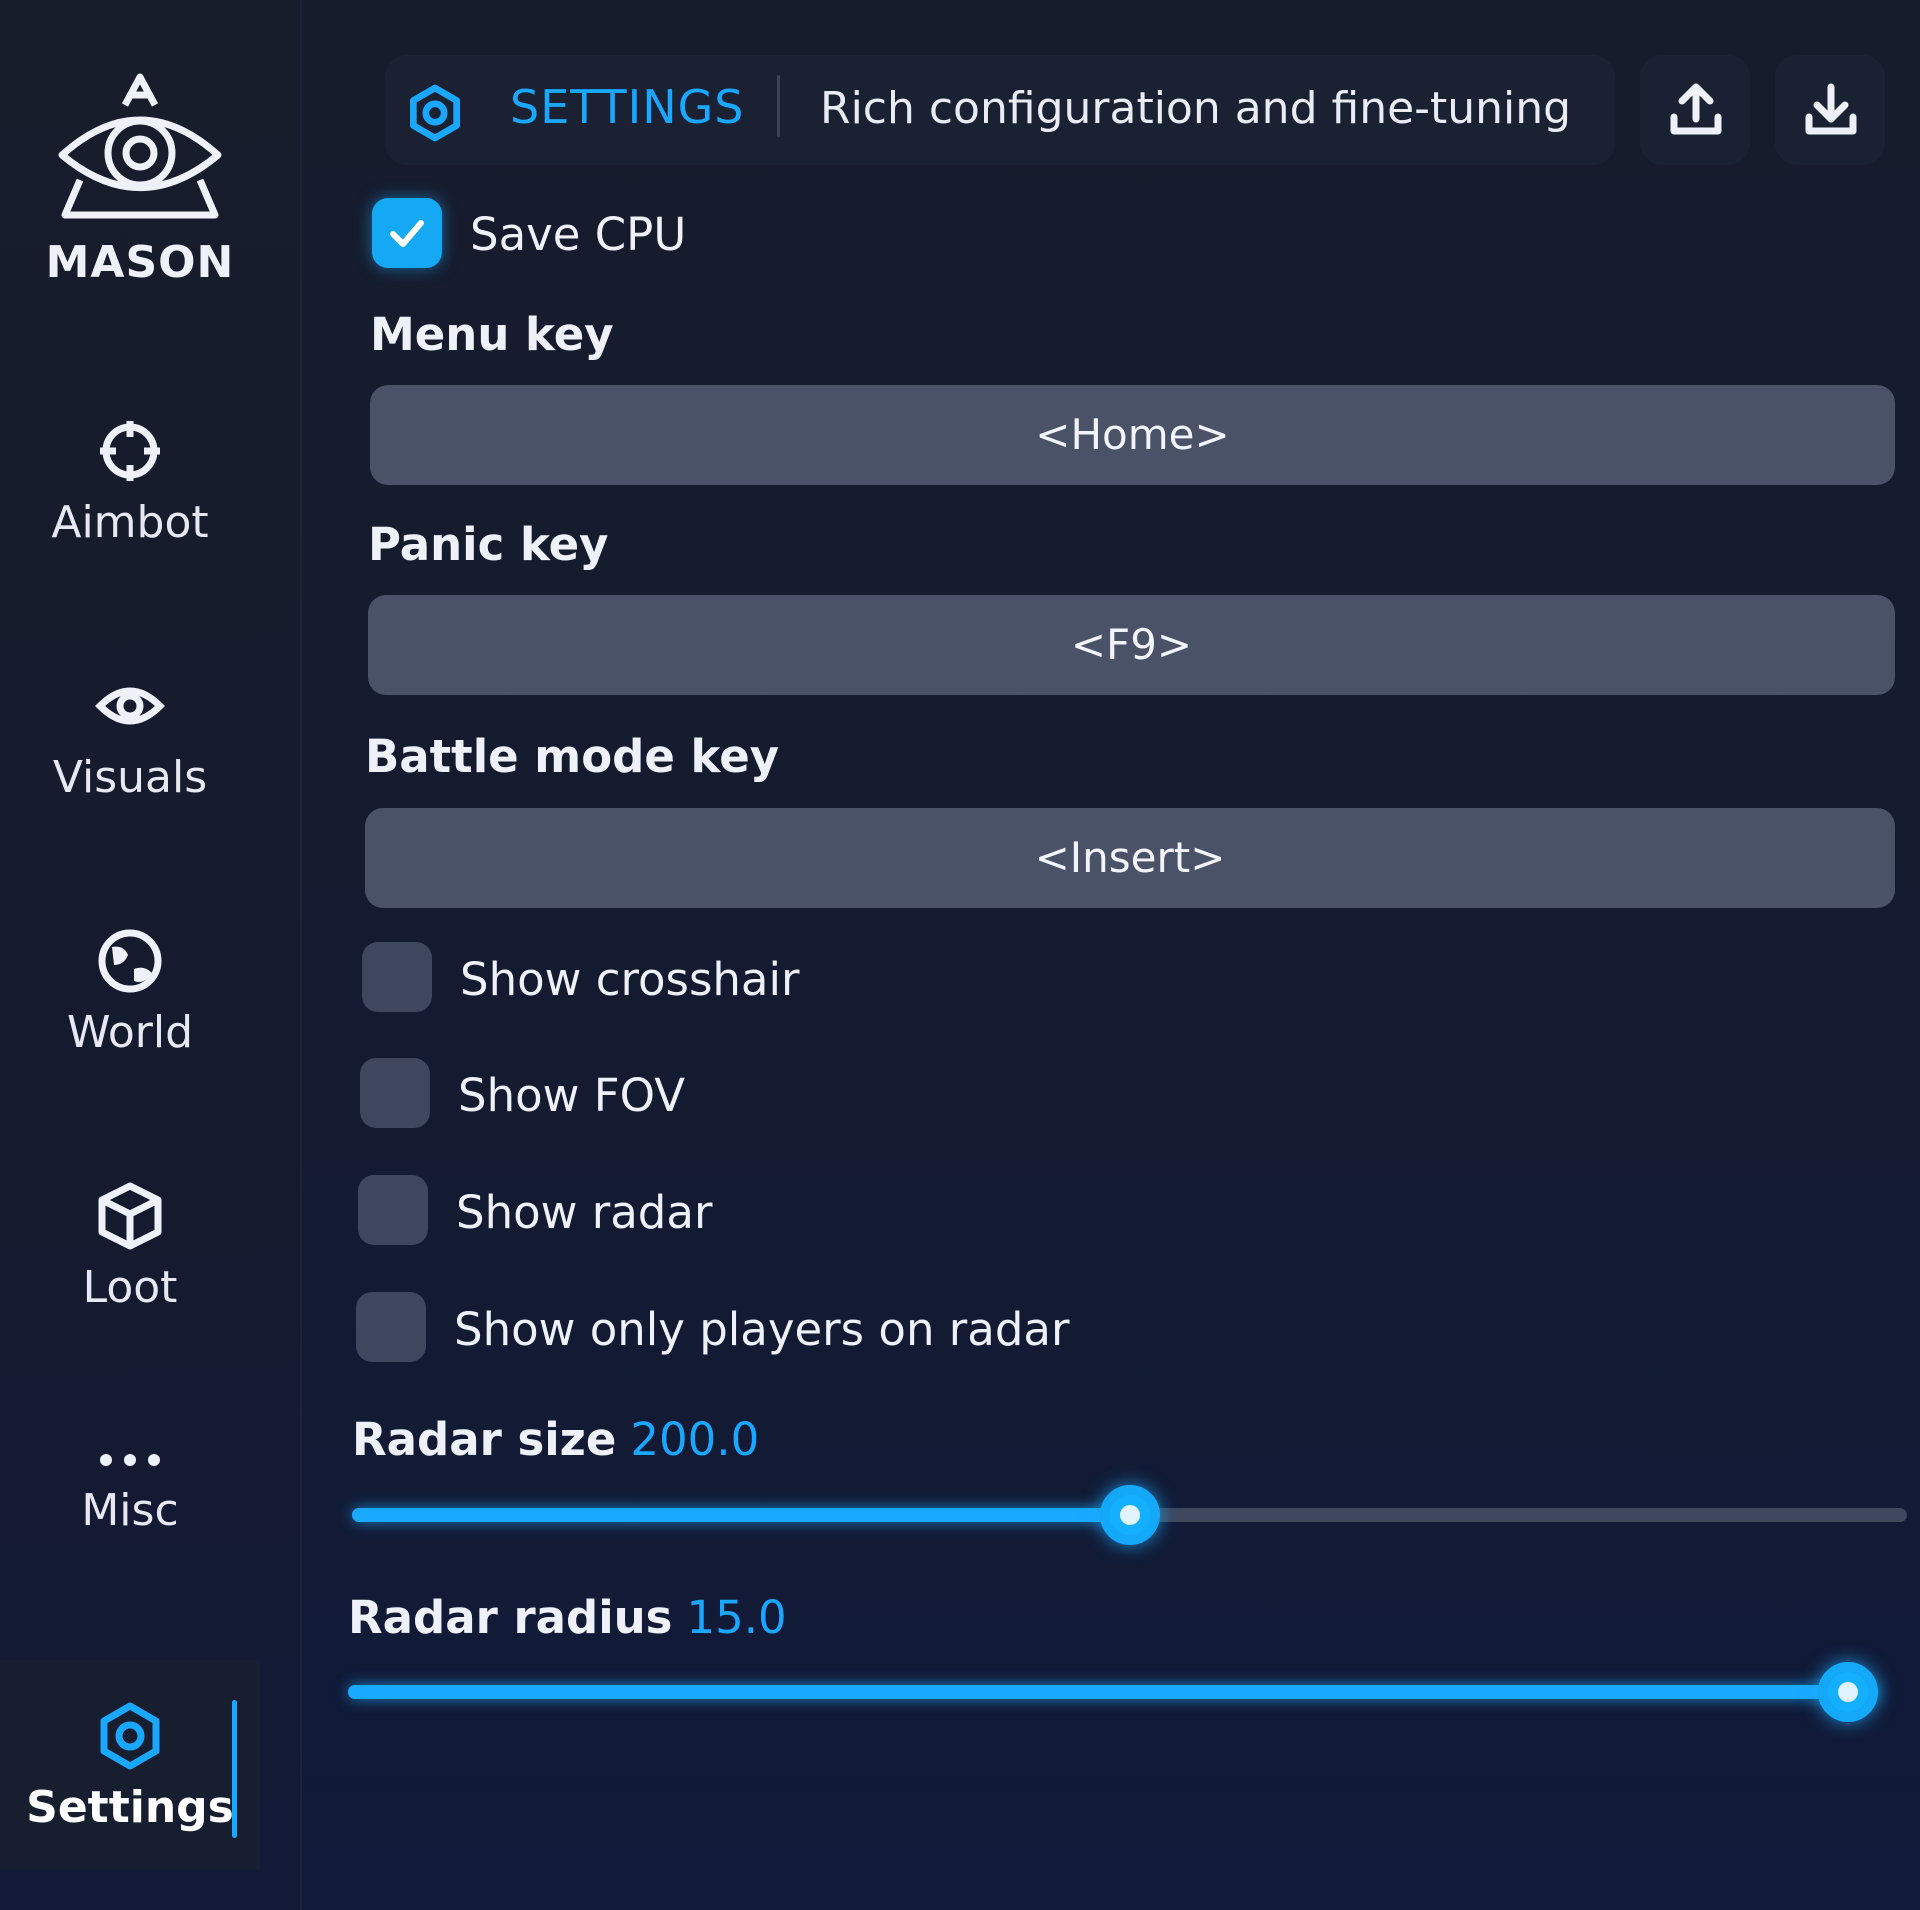  I want to click on sidebar-item-visuals: Visuals, so click(130, 760).